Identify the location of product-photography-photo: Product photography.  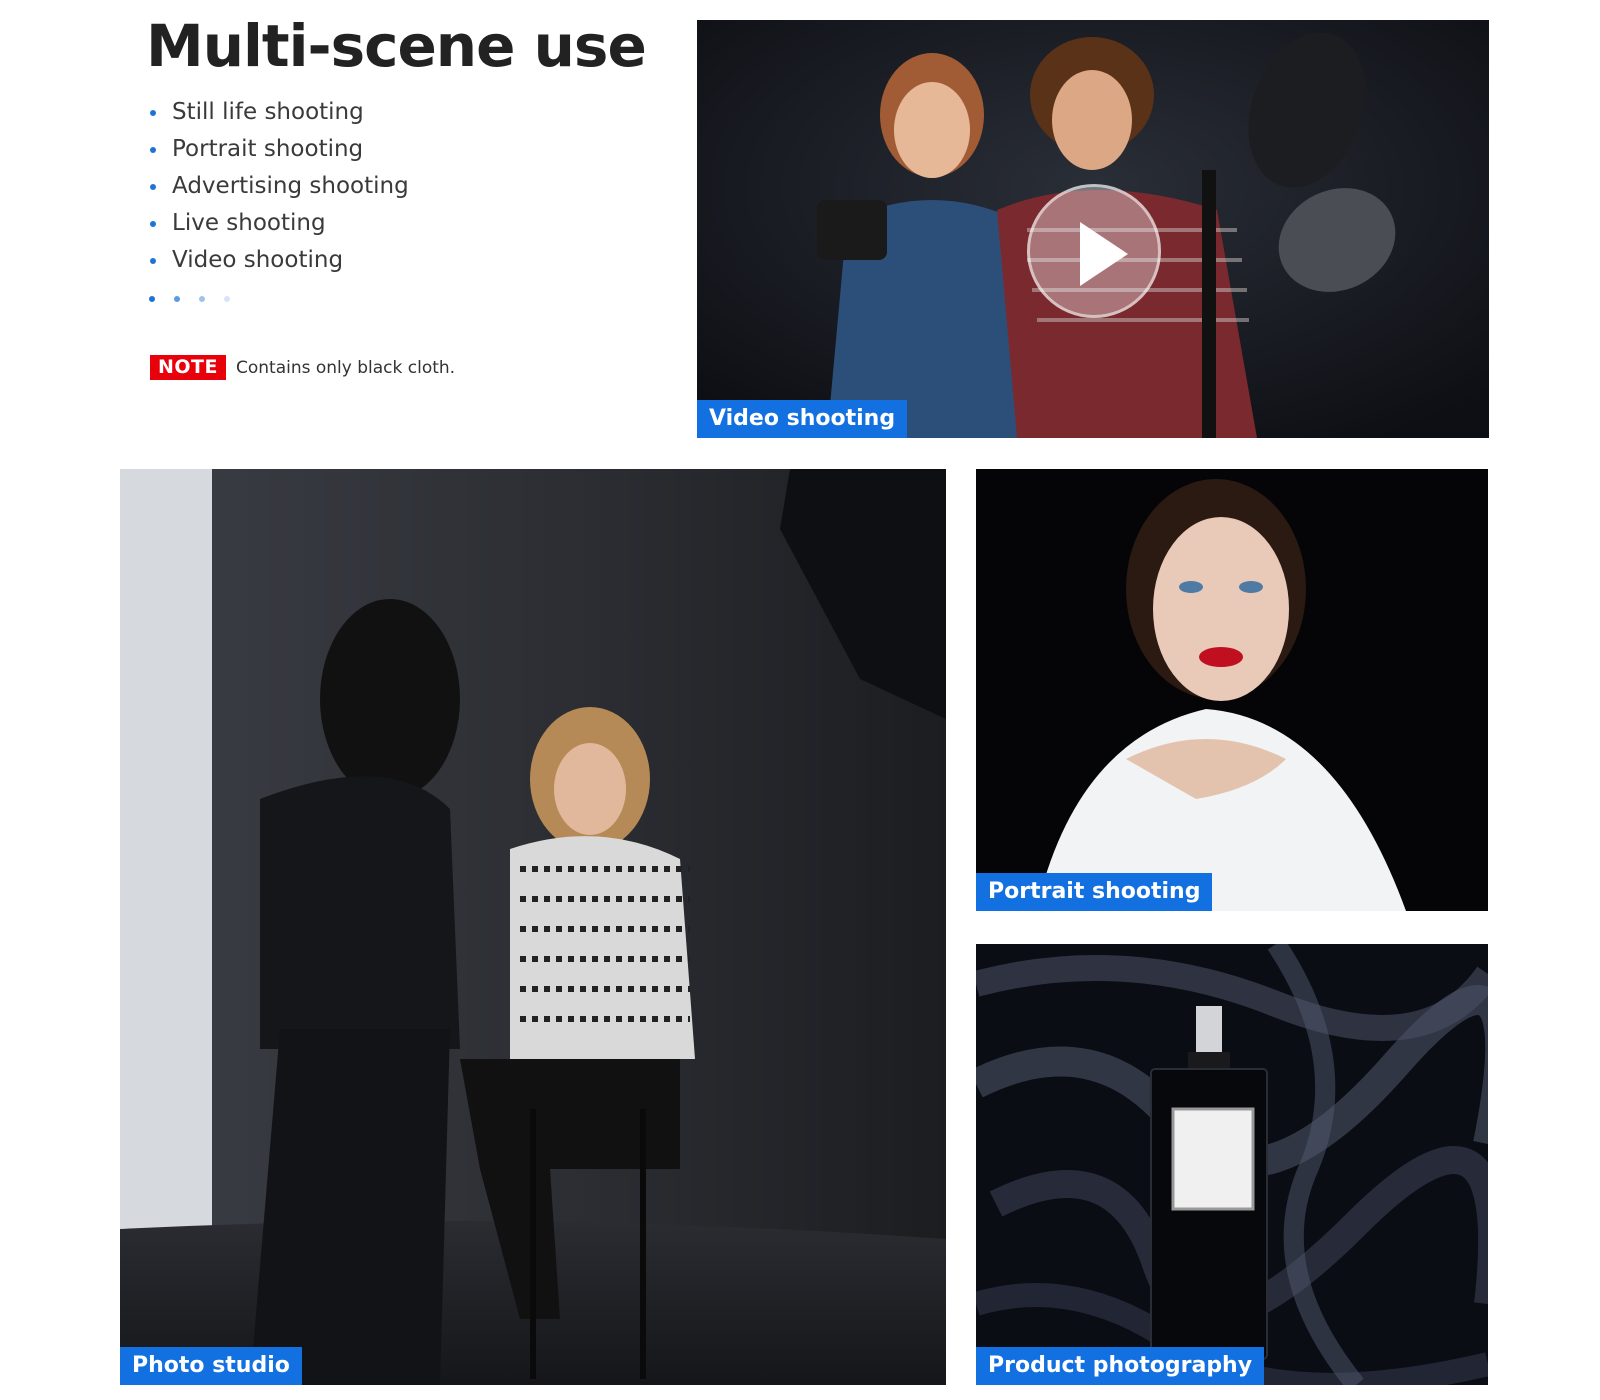
(1232, 1164).